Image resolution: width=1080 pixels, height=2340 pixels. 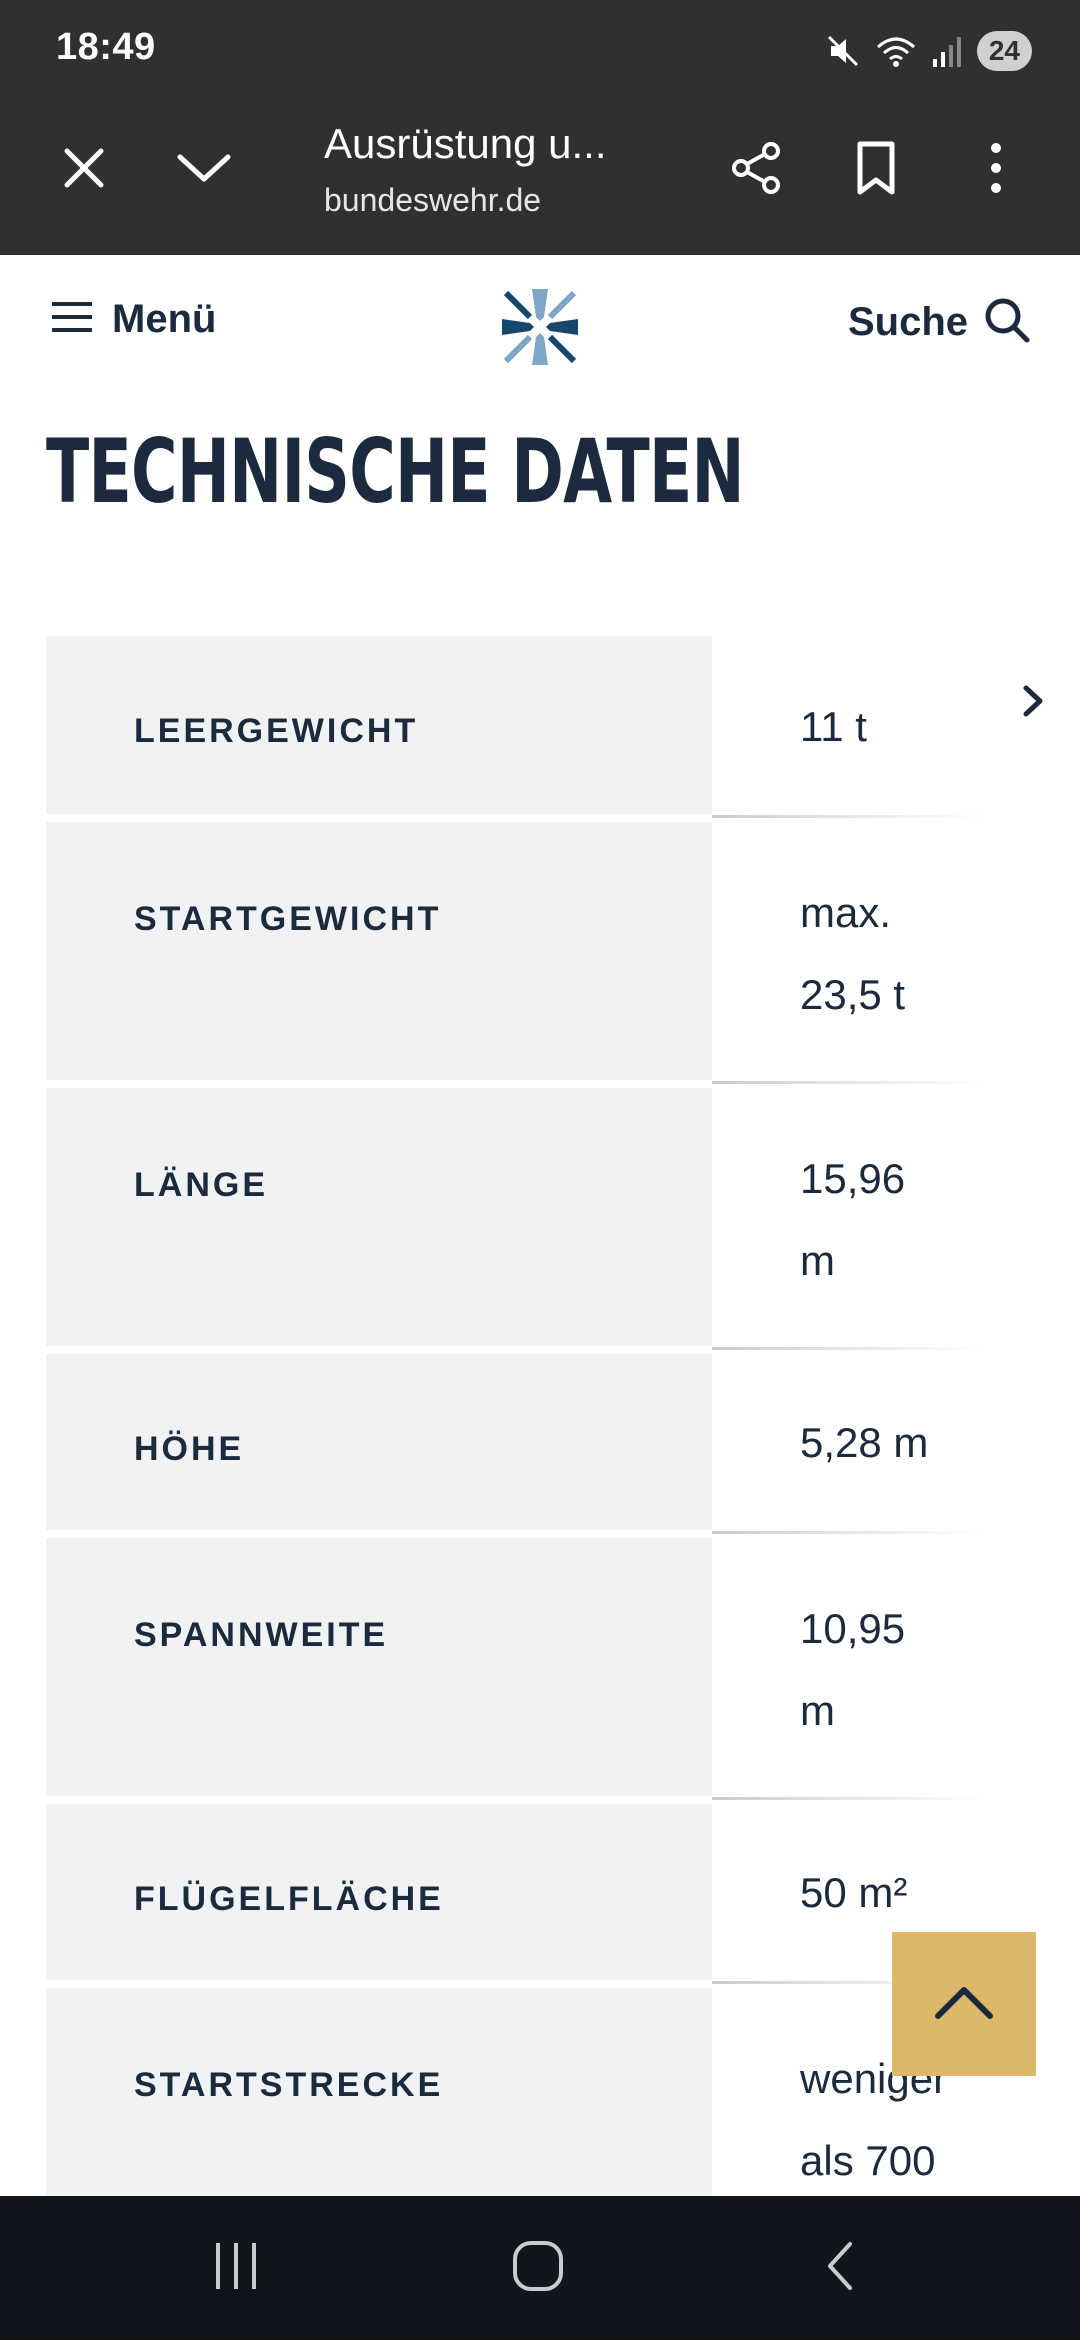 I want to click on home-icon, so click(x=538, y=2268).